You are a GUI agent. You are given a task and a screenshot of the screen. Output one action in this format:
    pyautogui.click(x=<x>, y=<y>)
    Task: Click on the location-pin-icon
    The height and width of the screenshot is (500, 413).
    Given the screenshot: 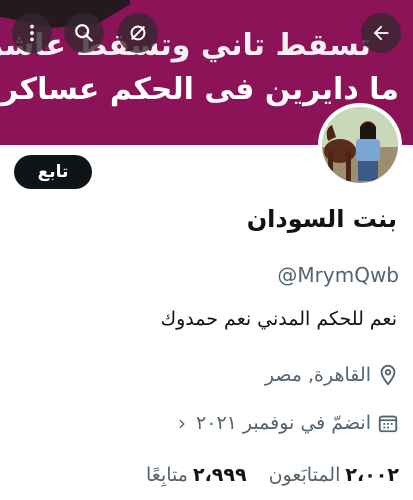 What is the action you would take?
    pyautogui.click(x=388, y=375)
    